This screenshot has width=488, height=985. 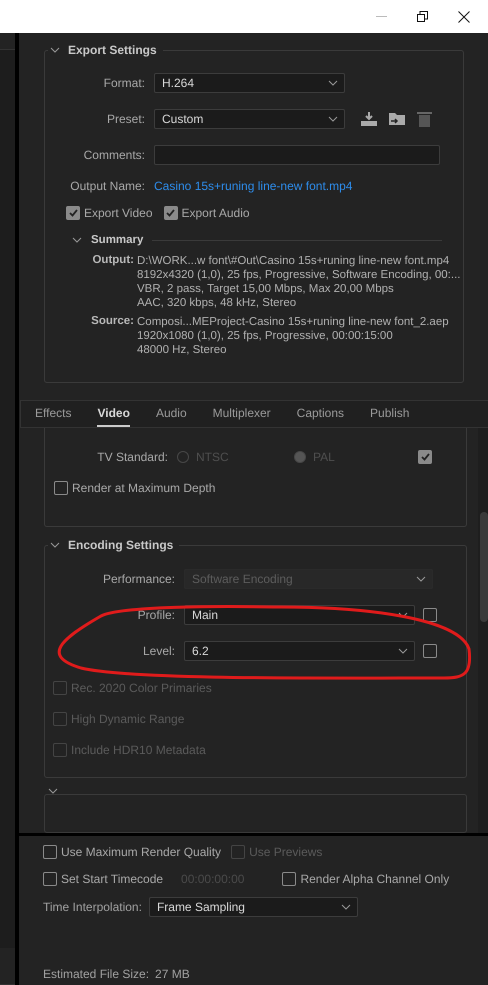 What do you see at coordinates (114, 155) in the screenshot?
I see `field-label: Comments:` at bounding box center [114, 155].